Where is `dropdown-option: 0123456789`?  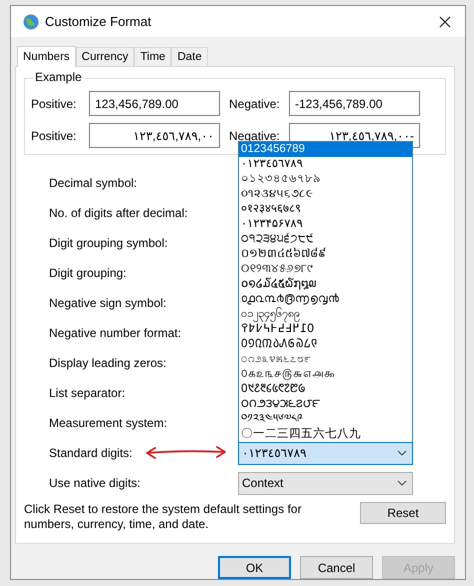 dropdown-option: 0123456789 is located at coordinates (325, 149).